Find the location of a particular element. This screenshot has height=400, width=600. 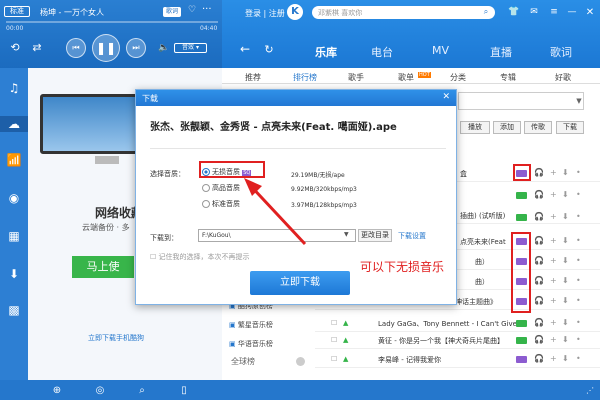

phone-icon: ▯ is located at coordinates (184, 390).